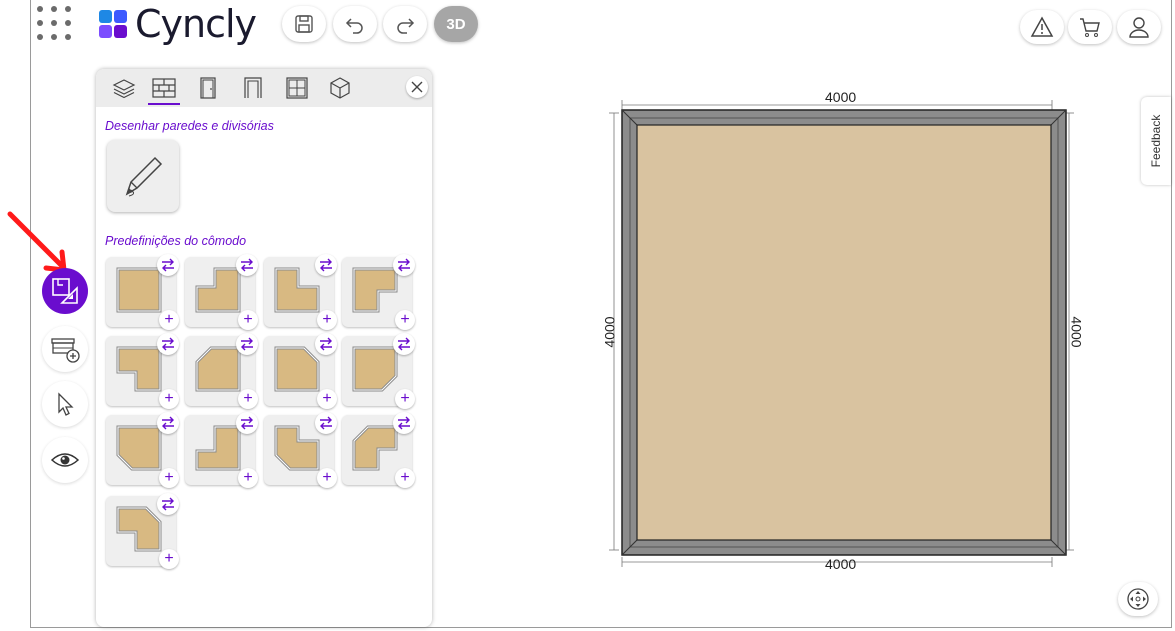  Describe the element at coordinates (456, 24) in the screenshot. I see `view-3d-button: 3D` at that location.